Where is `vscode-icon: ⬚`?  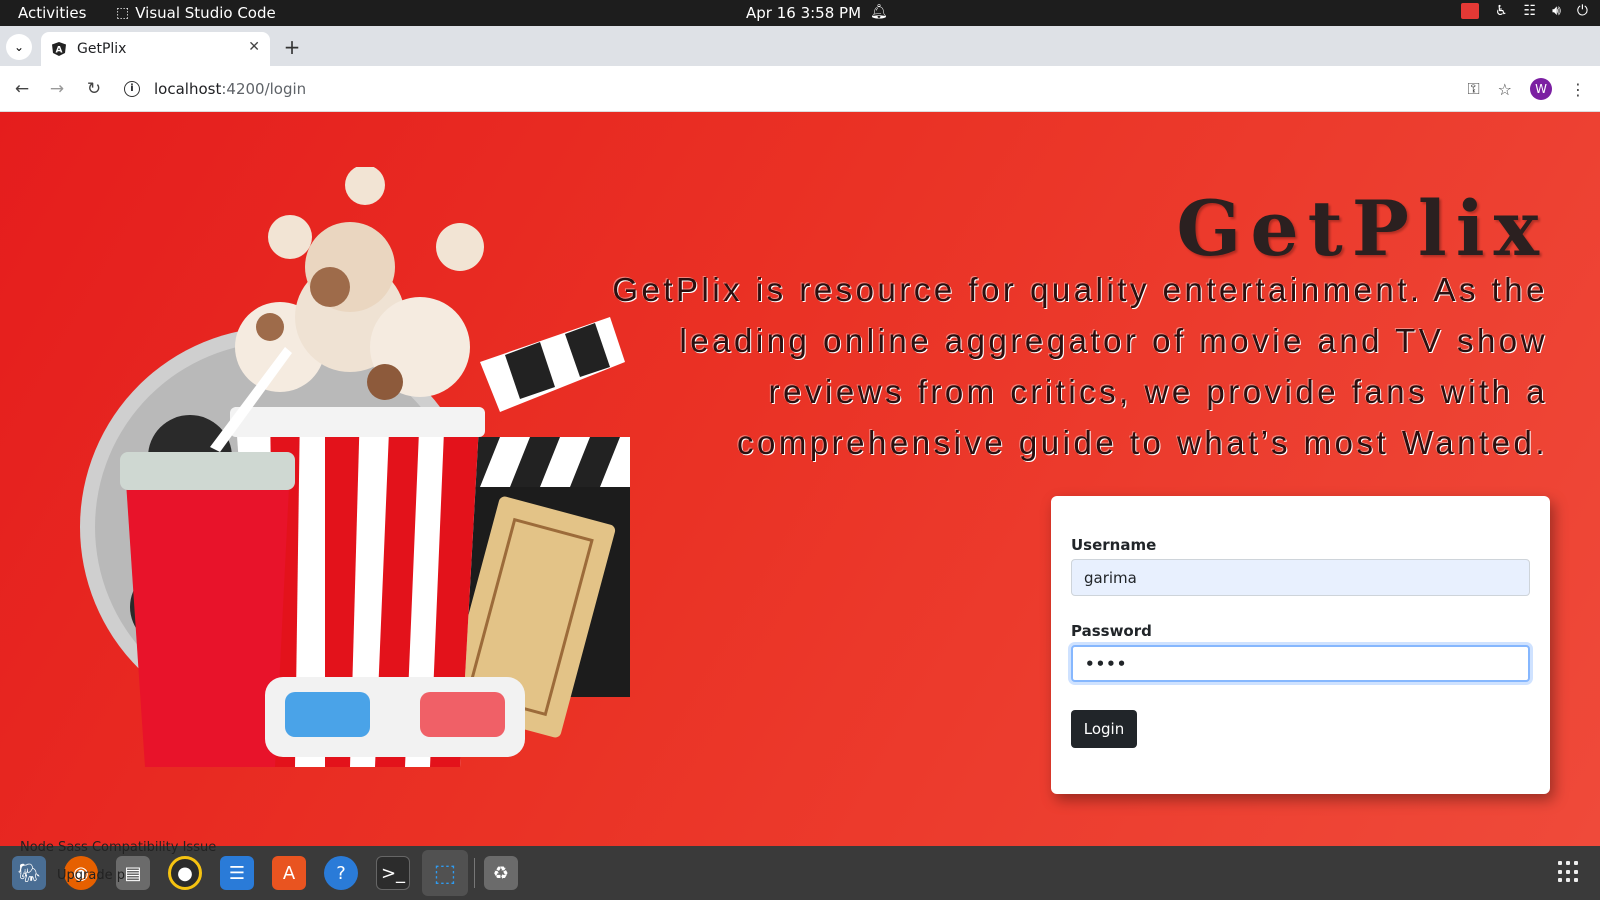
vscode-icon: ⬚ is located at coordinates (123, 13).